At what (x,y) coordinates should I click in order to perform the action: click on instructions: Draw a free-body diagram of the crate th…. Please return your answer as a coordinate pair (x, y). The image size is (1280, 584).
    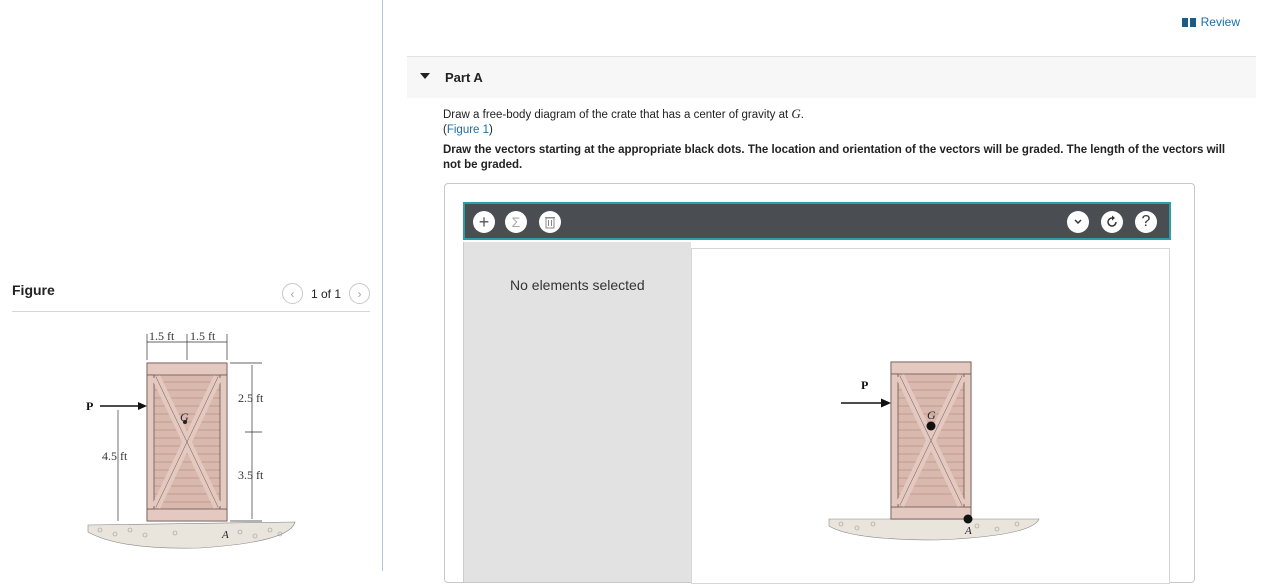
    Looking at the image, I should click on (623, 121).